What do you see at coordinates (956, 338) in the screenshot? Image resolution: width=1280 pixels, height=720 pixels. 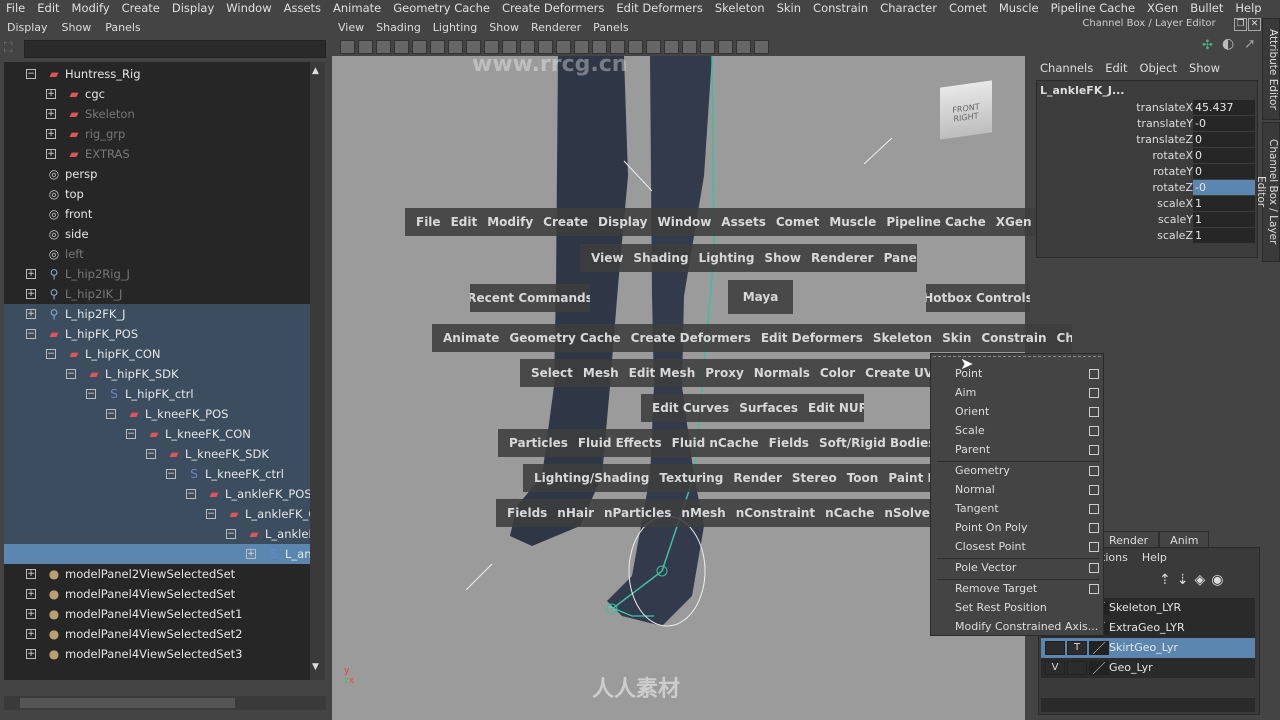 I see `hotbox-skin: Skin` at bounding box center [956, 338].